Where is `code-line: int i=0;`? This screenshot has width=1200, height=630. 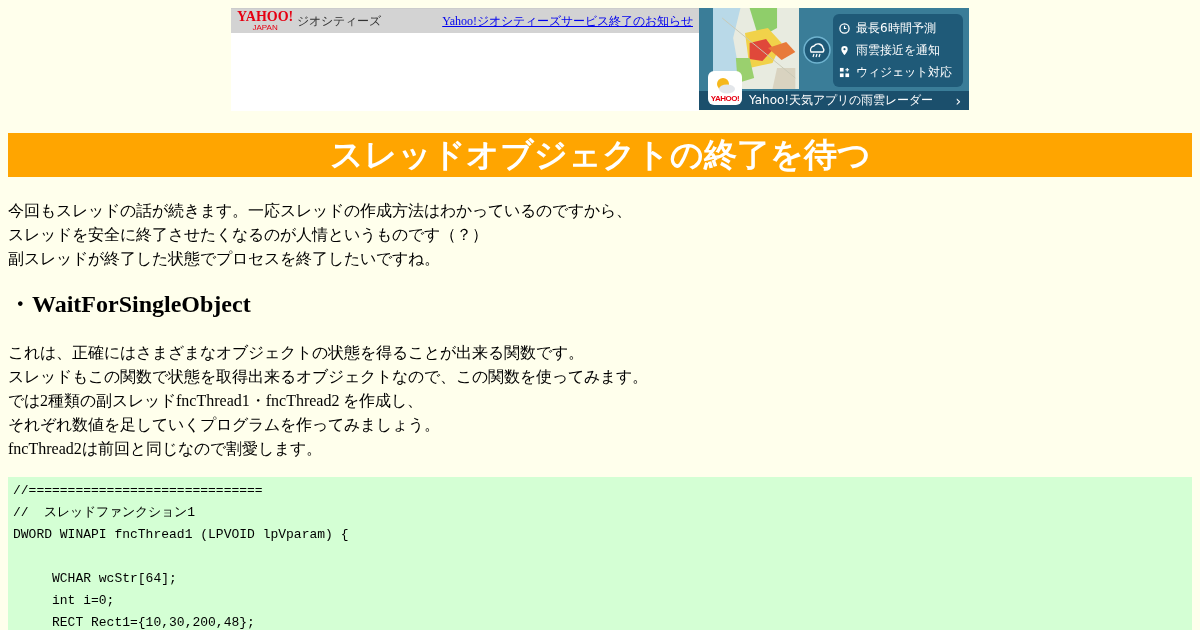 code-line: int i=0; is located at coordinates (83, 601).